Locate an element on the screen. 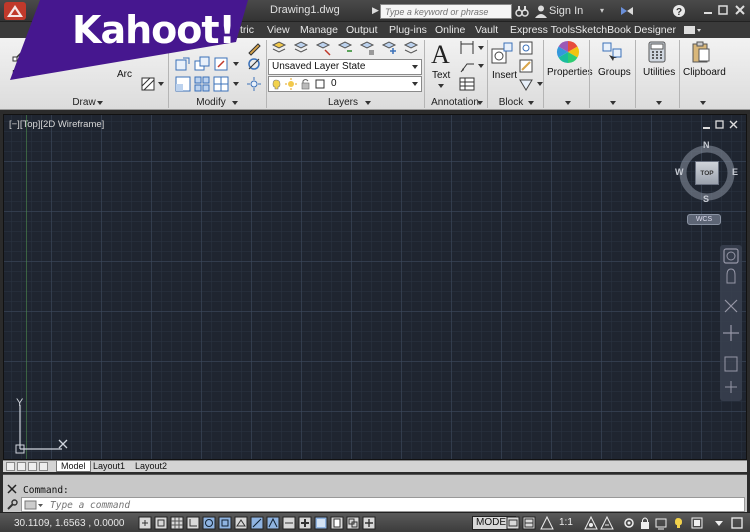  viewport-window-controls is located at coordinates (720, 125).